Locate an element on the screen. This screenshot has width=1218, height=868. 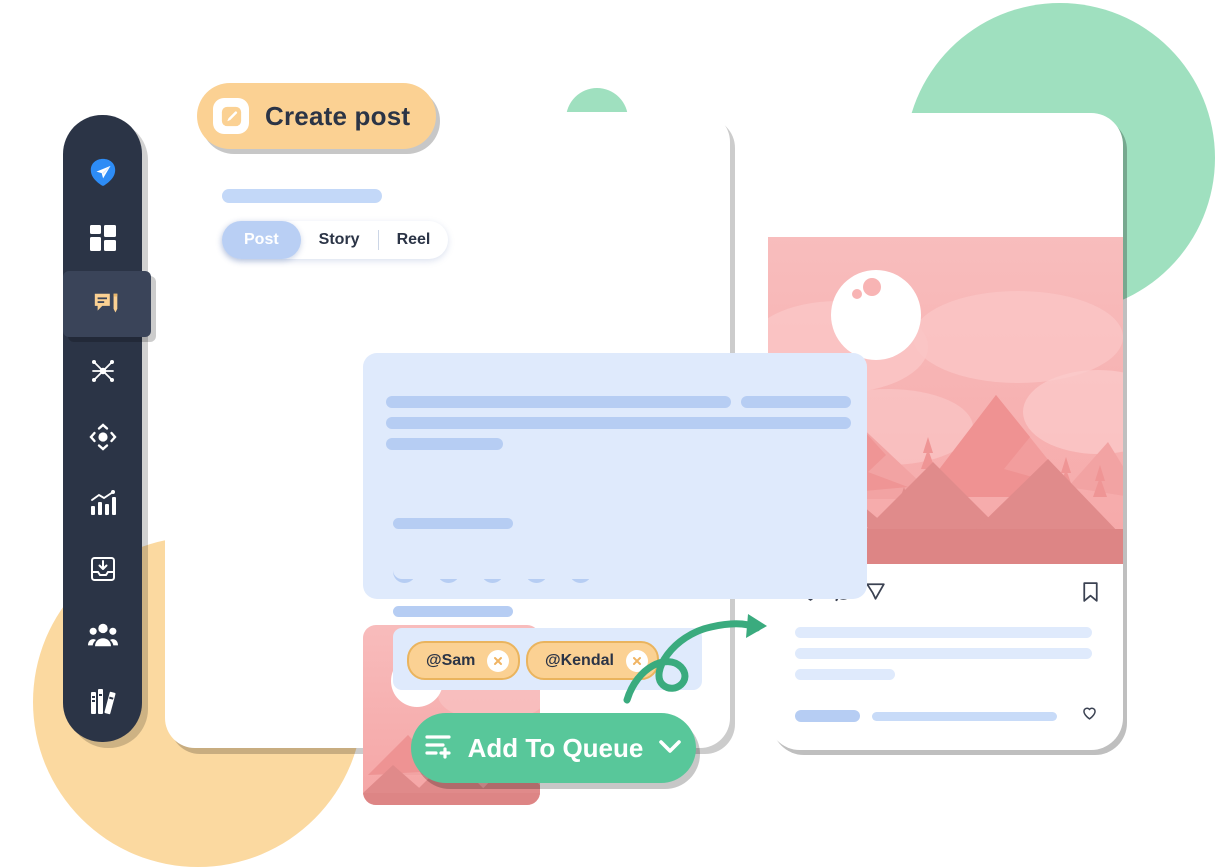
curved-loop-arrow is located at coordinates (695, 659).